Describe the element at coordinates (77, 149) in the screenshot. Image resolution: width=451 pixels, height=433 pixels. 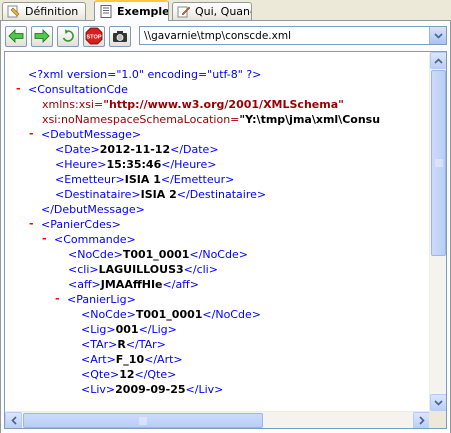
I see `xml-tag: <Date>` at that location.